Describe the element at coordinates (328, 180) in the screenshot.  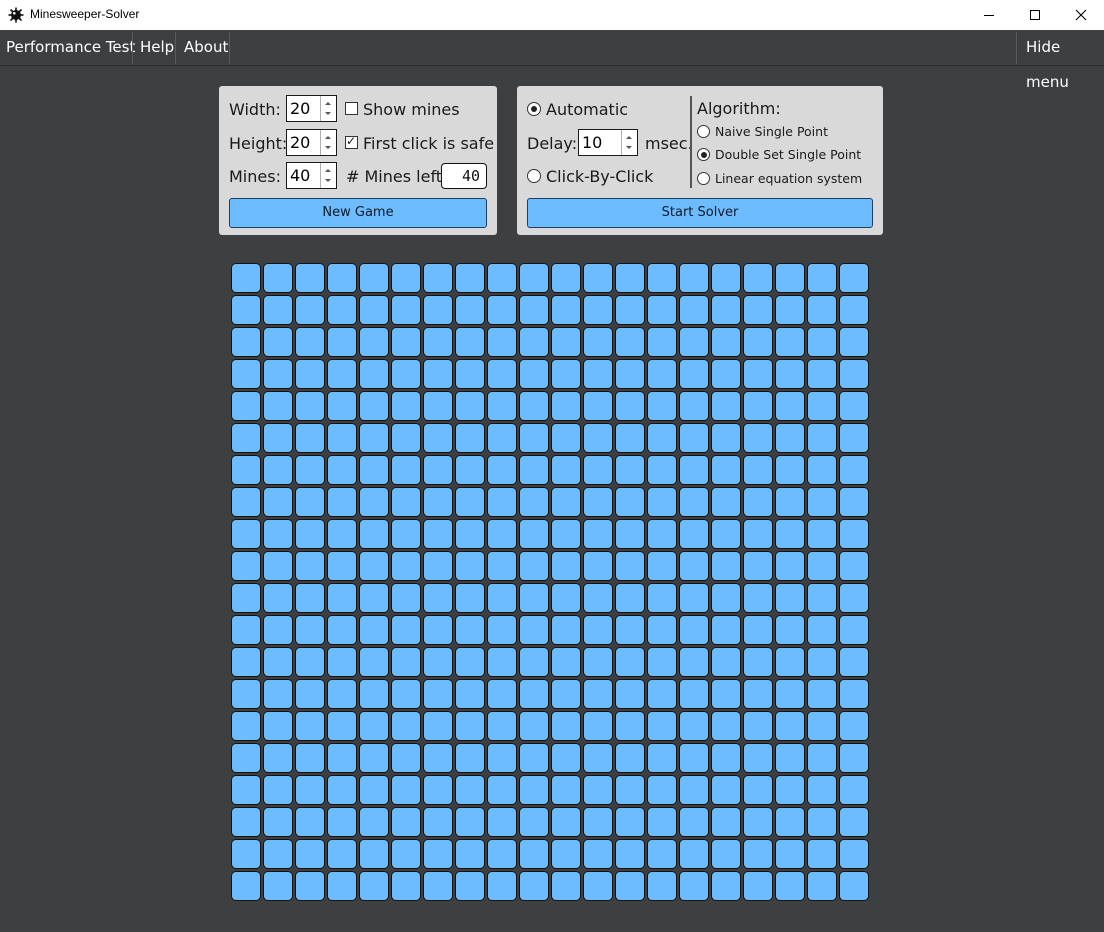
I see `spin-down-icon` at that location.